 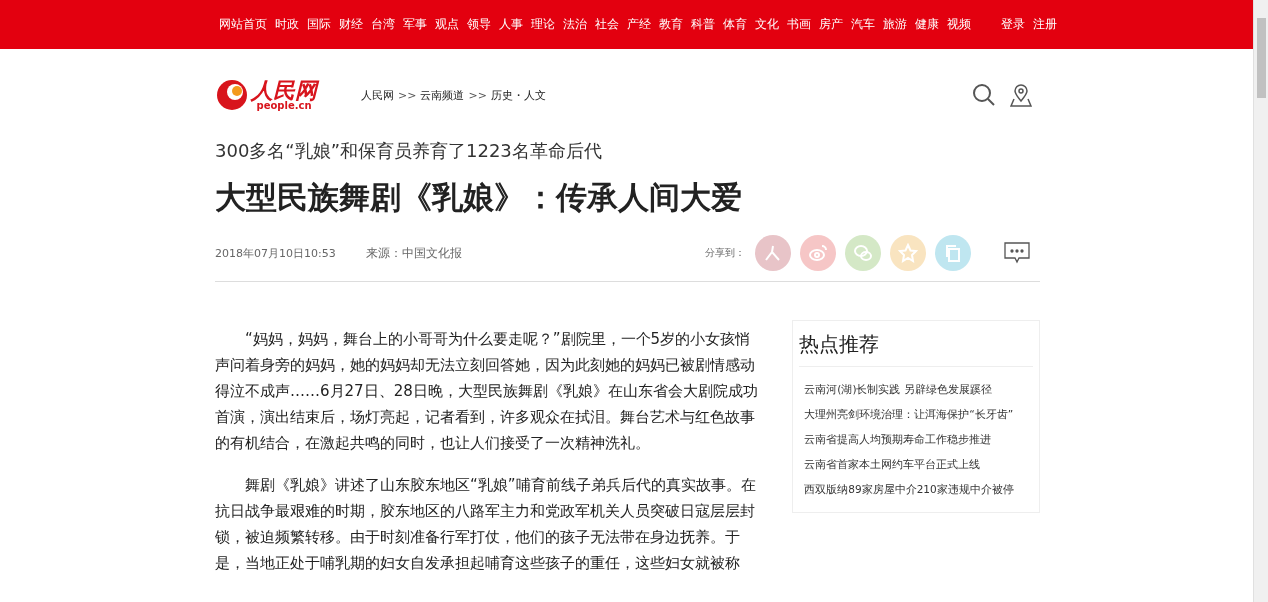 What do you see at coordinates (413, 253) in the screenshot?
I see `article-source: 来源：中国文化报` at bounding box center [413, 253].